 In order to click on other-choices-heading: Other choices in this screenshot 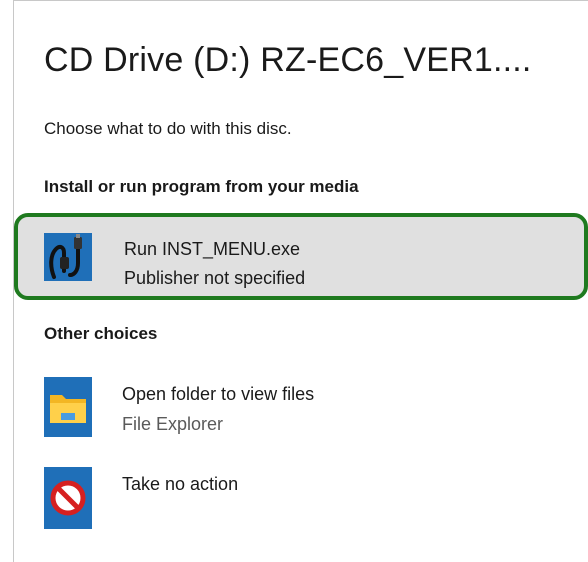, I will do `click(101, 333)`.